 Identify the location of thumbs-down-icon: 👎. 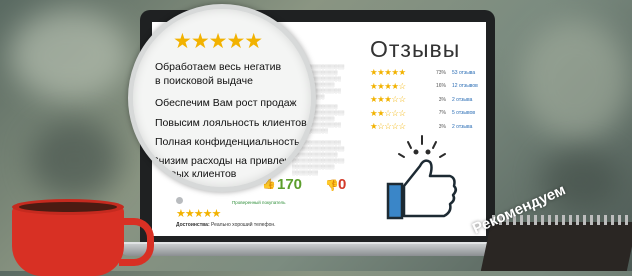
(332, 185).